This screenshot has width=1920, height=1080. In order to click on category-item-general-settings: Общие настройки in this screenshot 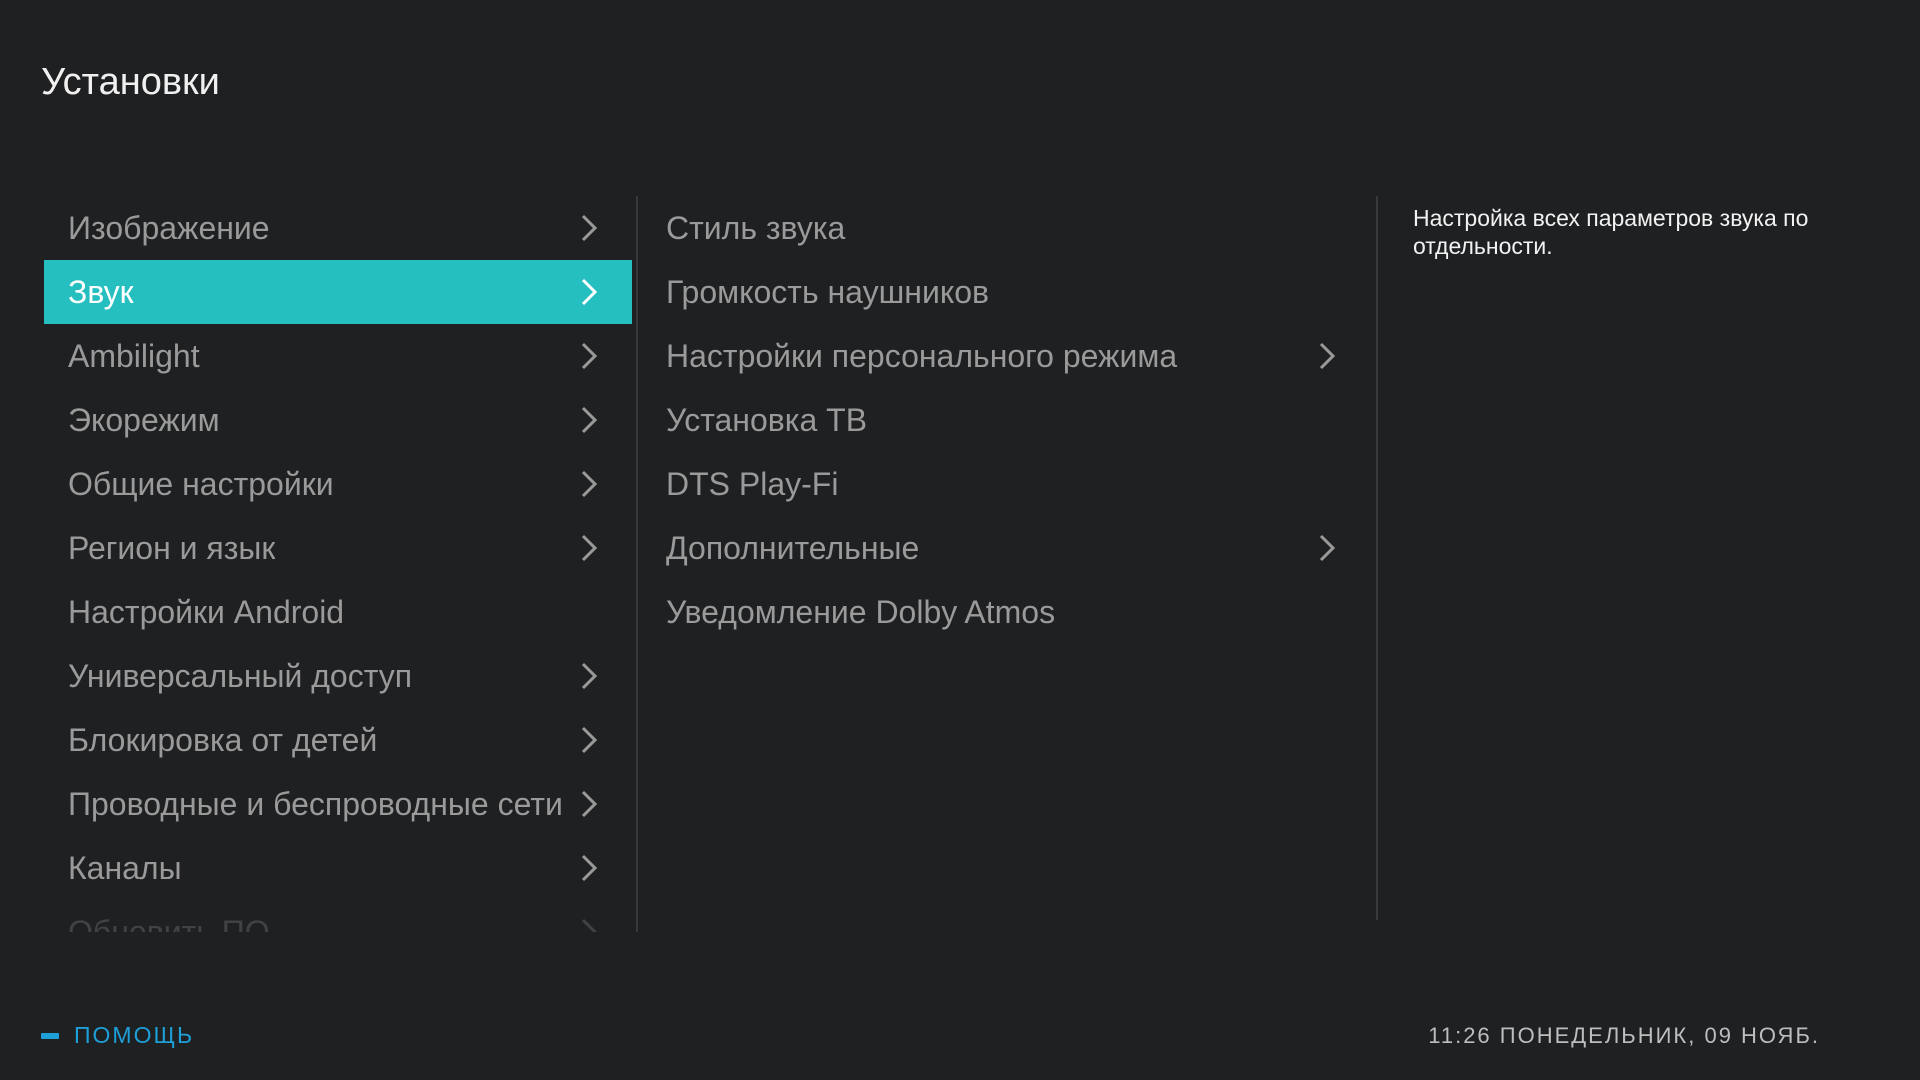, I will do `click(338, 484)`.